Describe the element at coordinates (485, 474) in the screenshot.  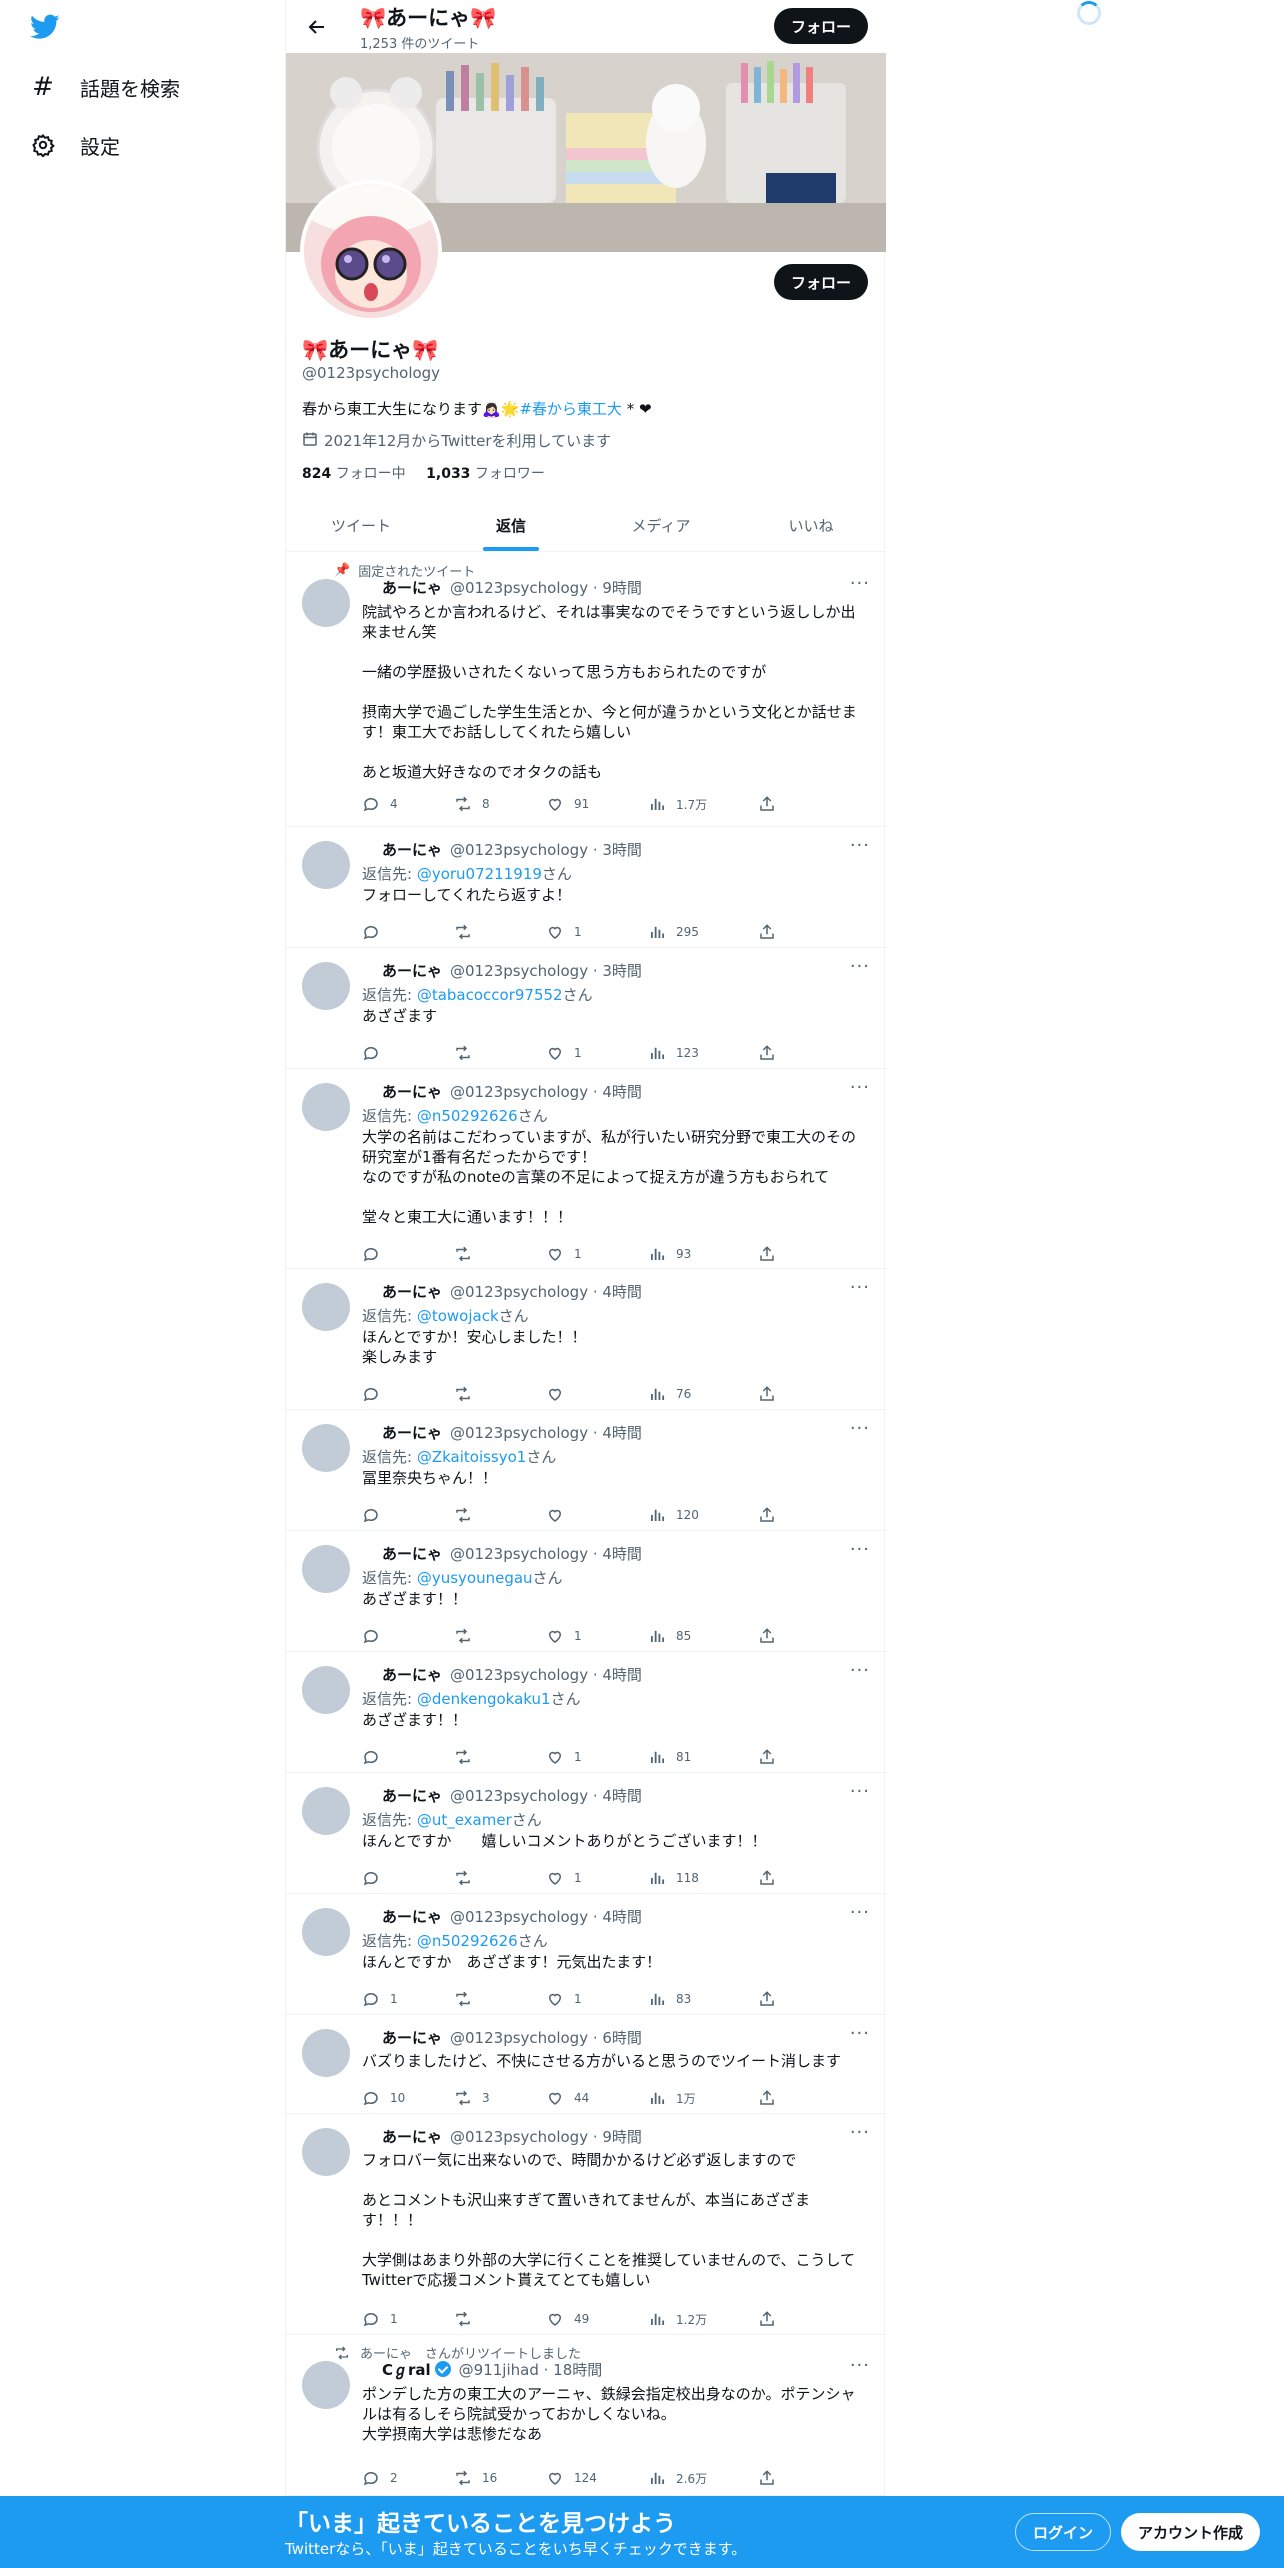
I see `followers-link: 1,033 フォロワー` at that location.